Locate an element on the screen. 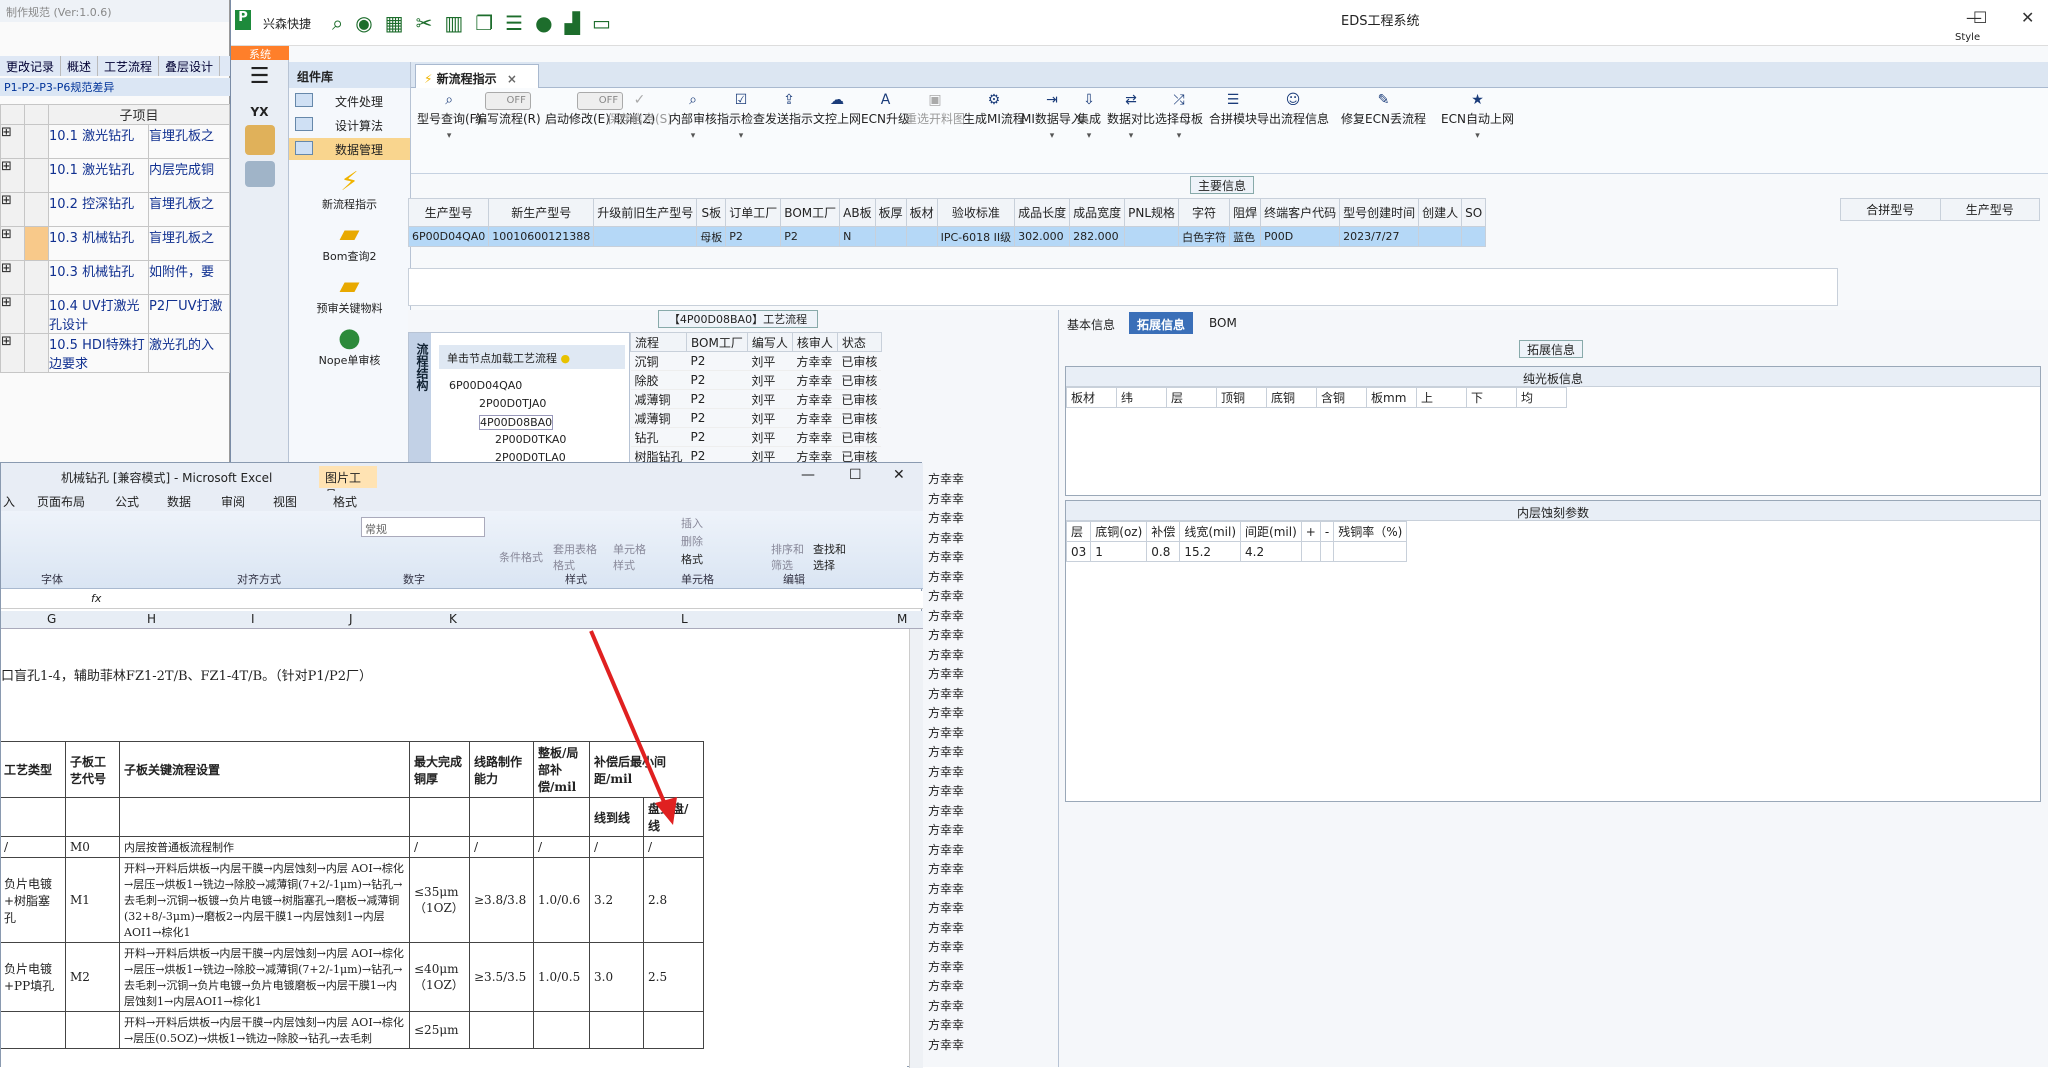 This screenshot has height=1070, width=2048. tab-insert: 入 is located at coordinates (9, 501).